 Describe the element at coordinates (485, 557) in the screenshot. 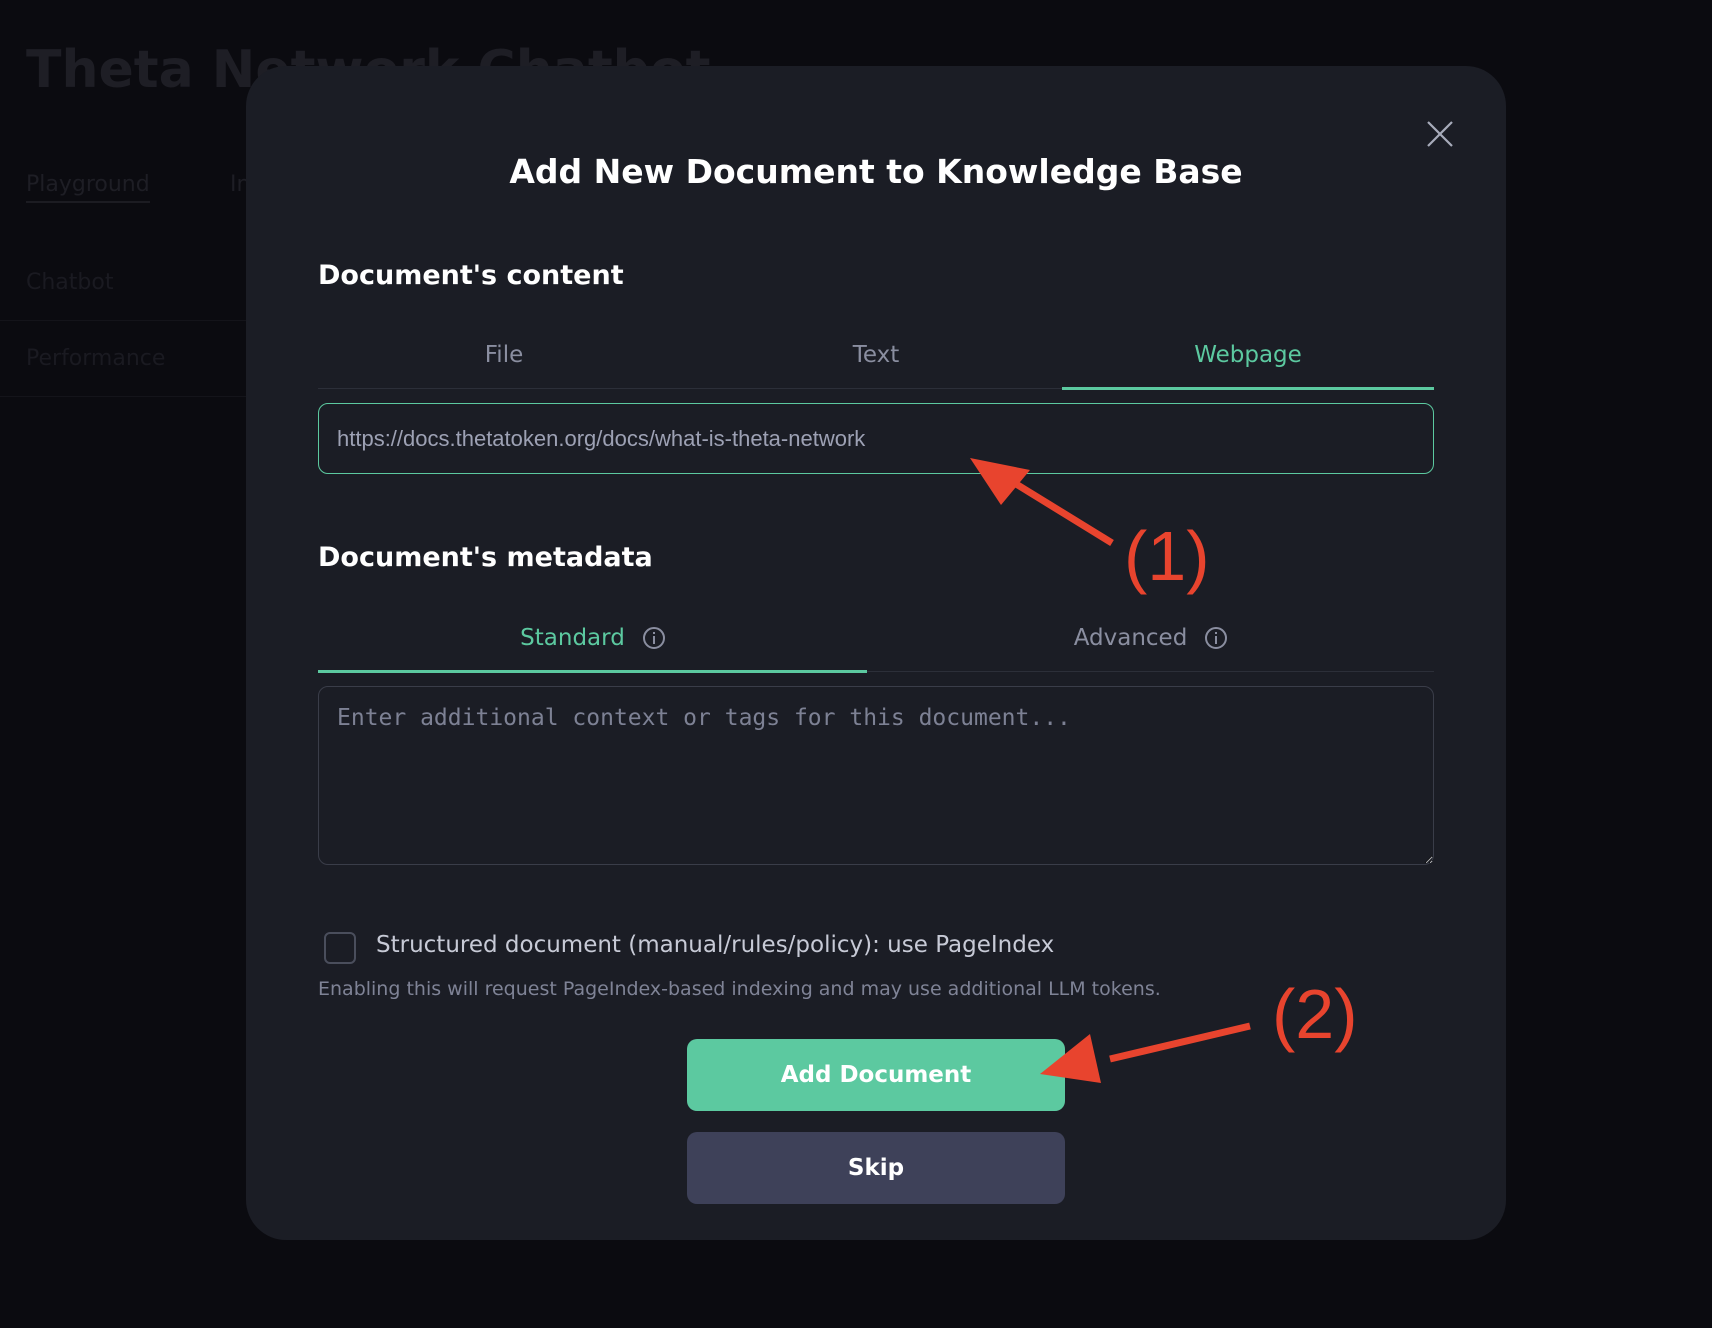

I see `metadata-section-heading: Document's metadata` at that location.